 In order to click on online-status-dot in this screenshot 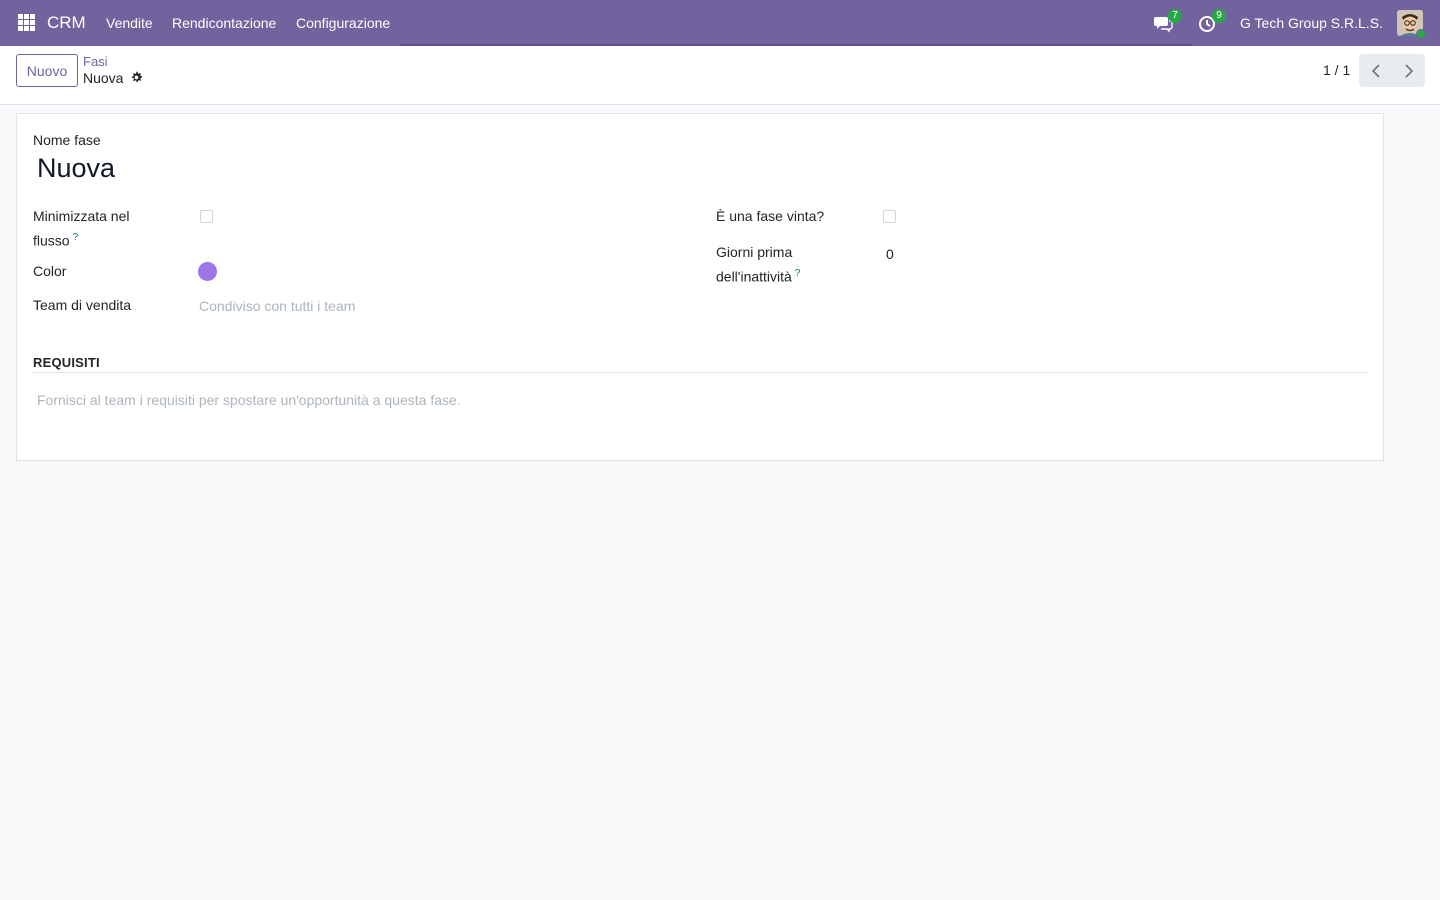, I will do `click(1421, 34)`.